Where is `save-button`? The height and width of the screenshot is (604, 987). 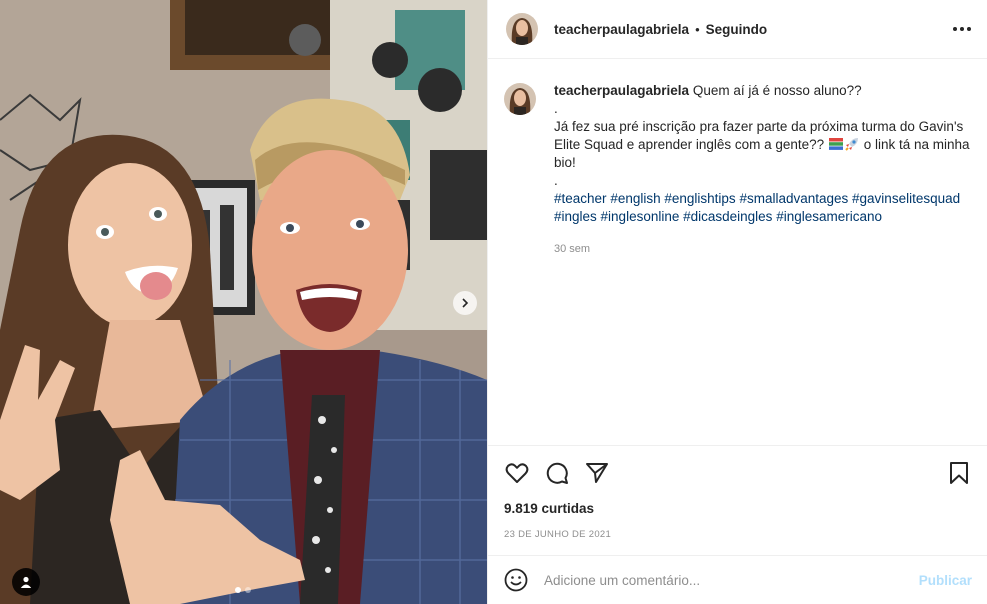
save-button is located at coordinates (959, 473).